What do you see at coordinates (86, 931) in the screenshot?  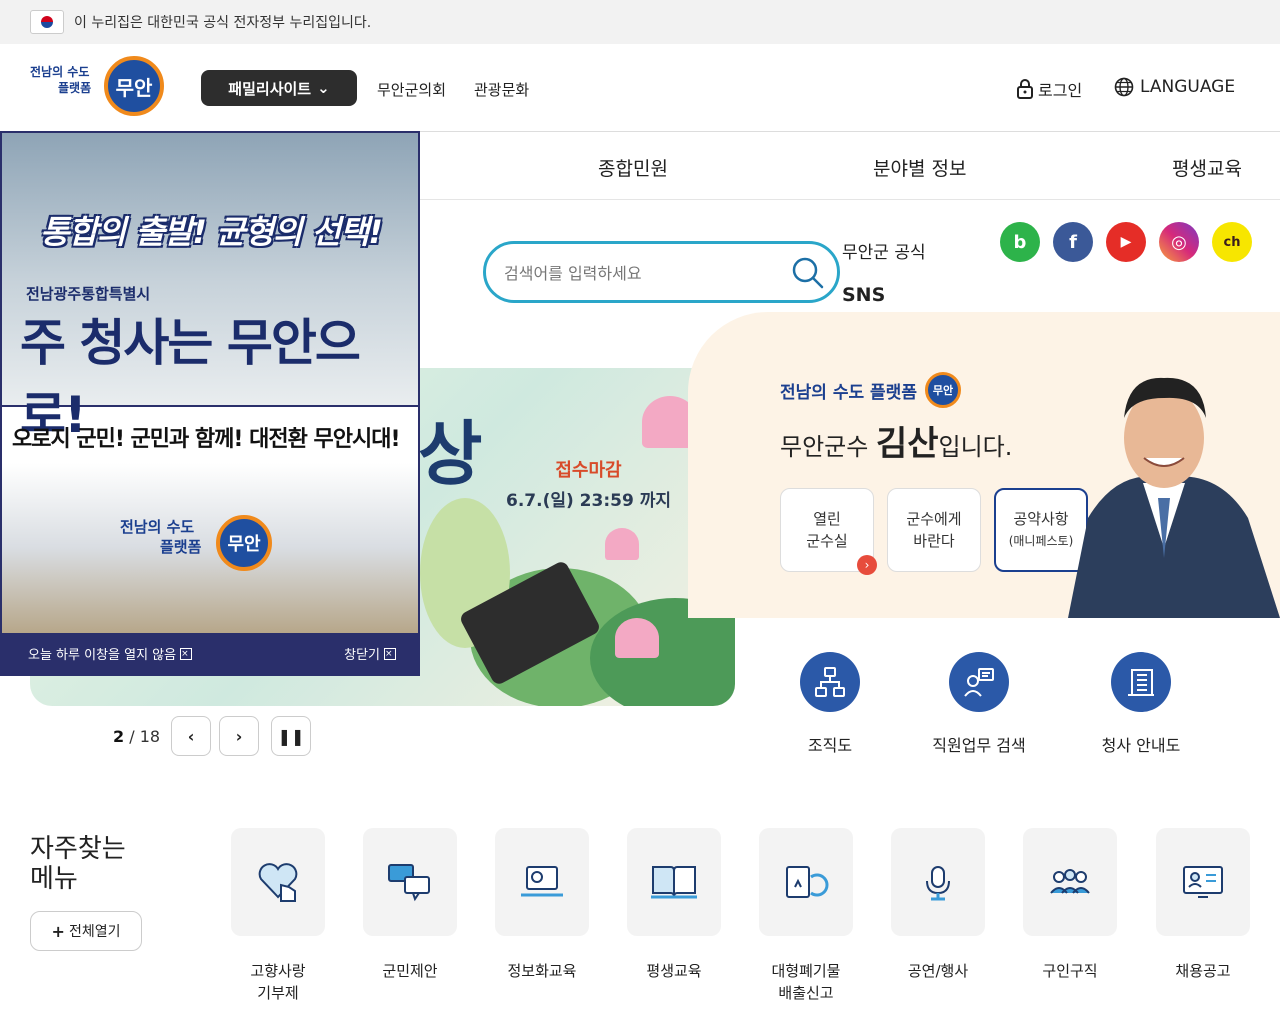 I see `open-all-button: + 전체열기` at bounding box center [86, 931].